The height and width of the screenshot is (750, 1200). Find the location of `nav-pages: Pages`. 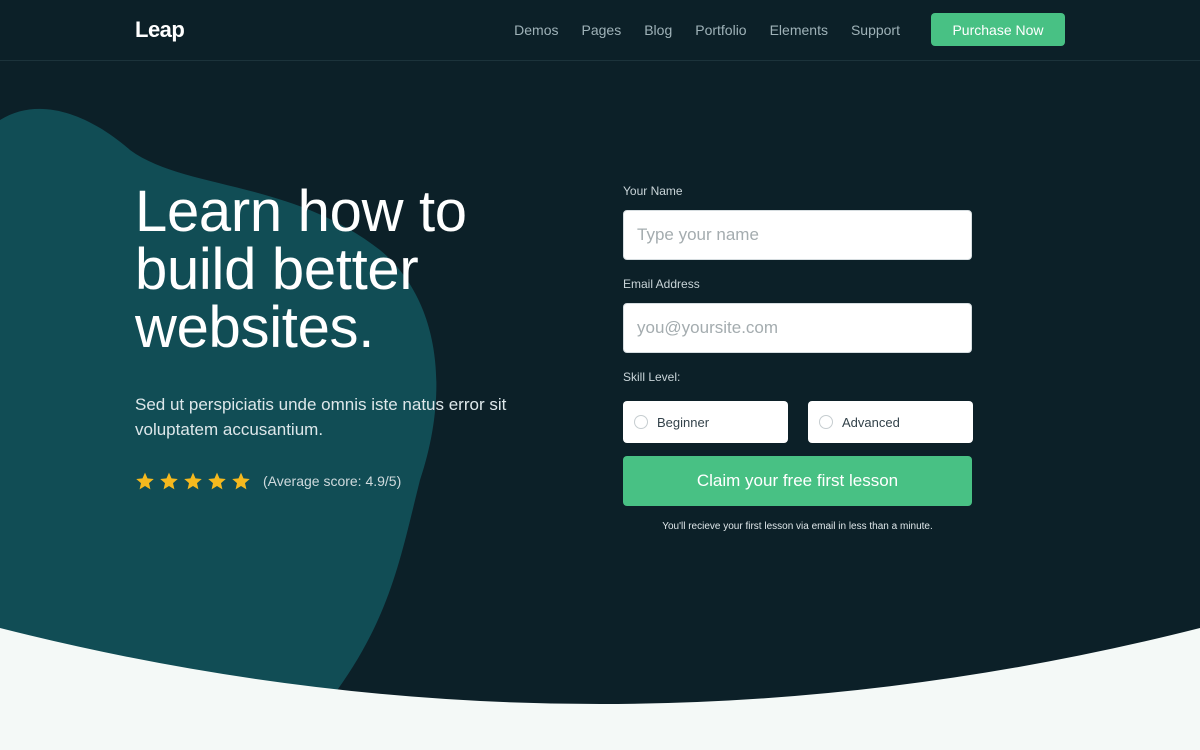

nav-pages: Pages is located at coordinates (602, 30).